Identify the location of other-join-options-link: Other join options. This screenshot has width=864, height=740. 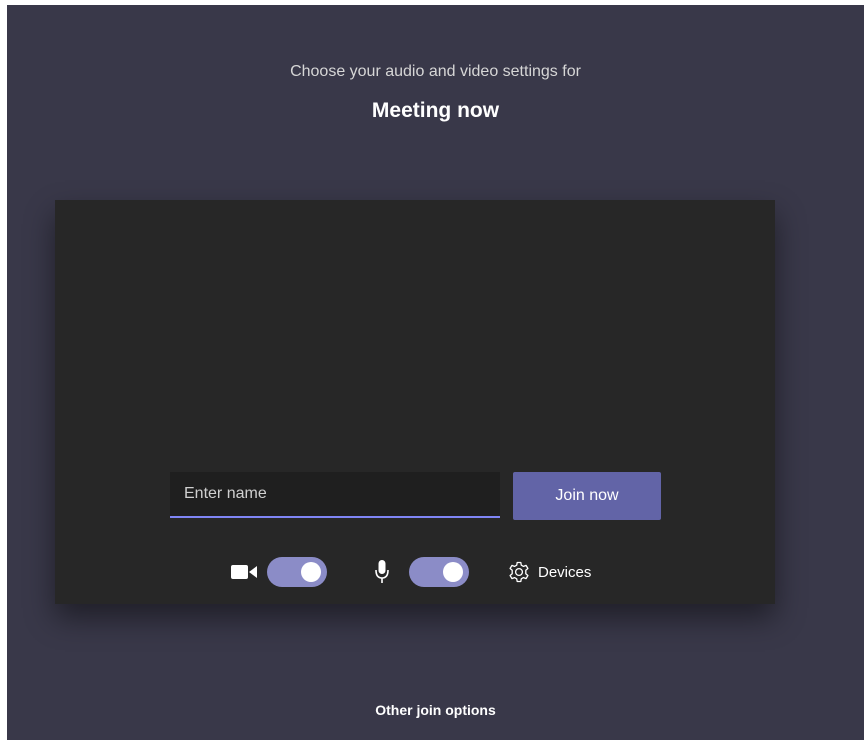
(435, 710).